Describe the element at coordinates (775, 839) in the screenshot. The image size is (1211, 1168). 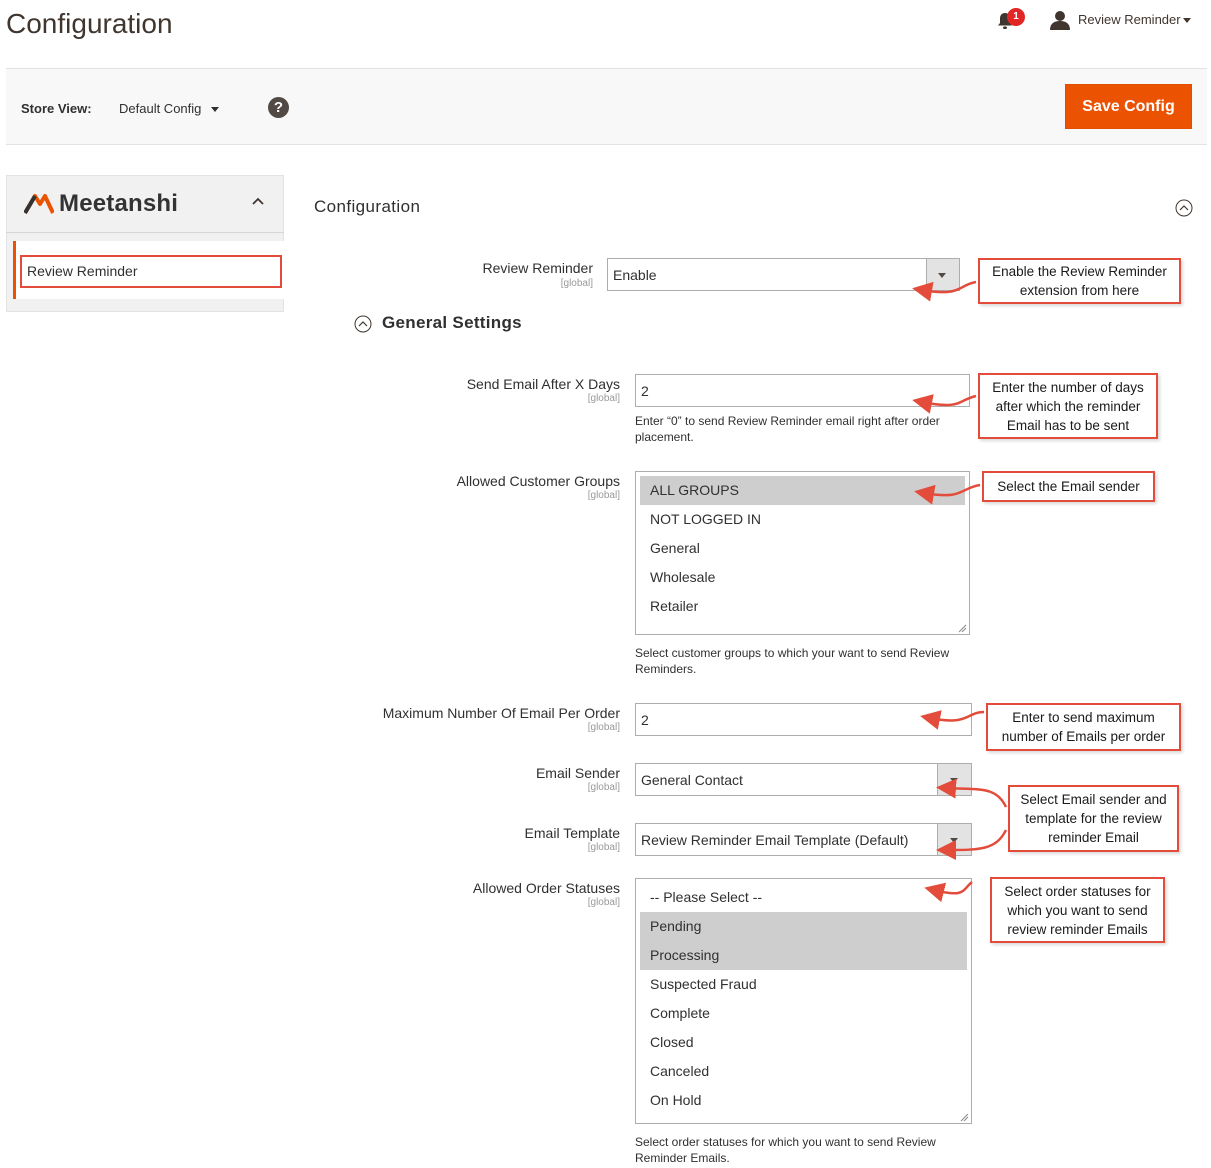
I see `select-value: Review Reminder Email Template (Default)` at that location.